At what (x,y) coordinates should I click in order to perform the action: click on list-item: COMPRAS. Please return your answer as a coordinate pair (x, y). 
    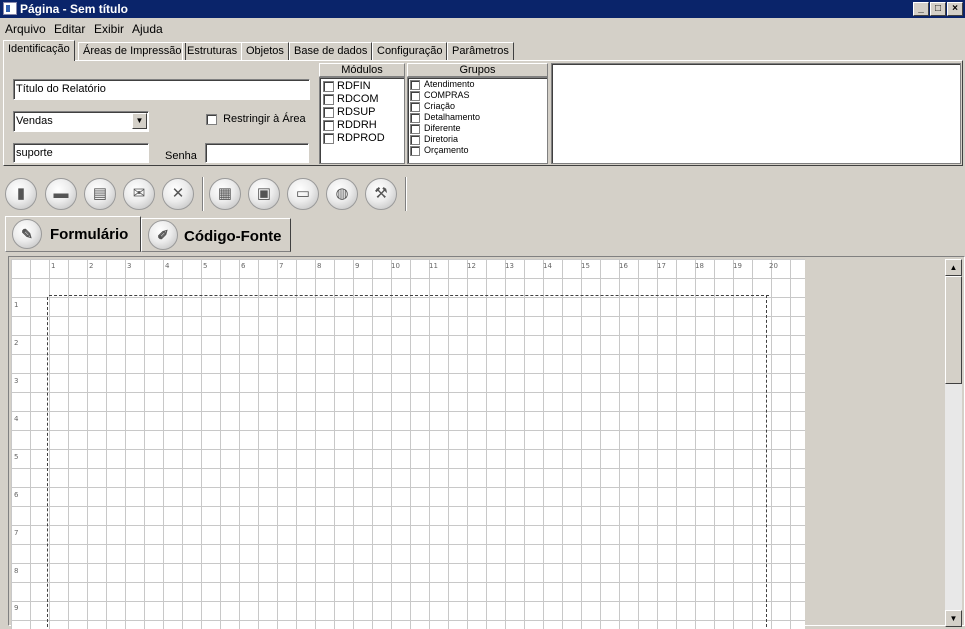
    Looking at the image, I should click on (440, 95).